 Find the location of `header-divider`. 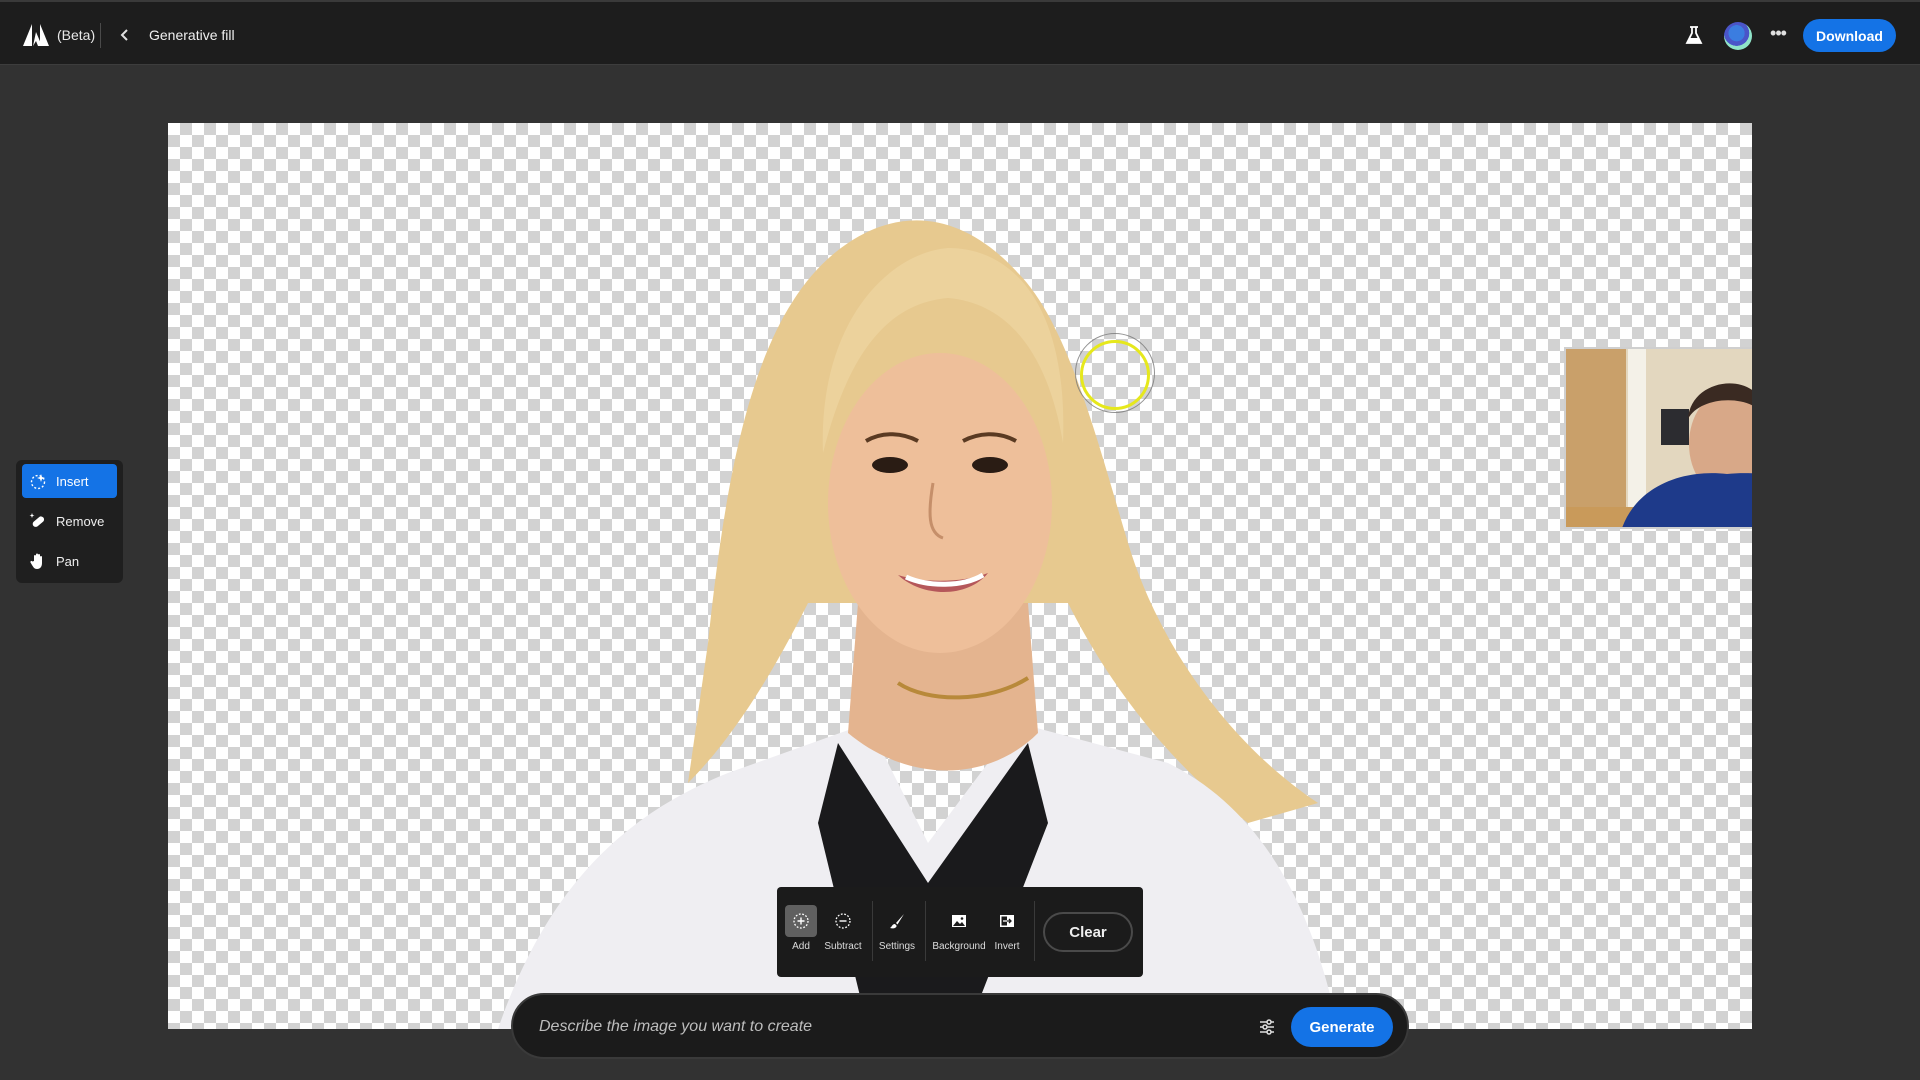

header-divider is located at coordinates (100, 35).